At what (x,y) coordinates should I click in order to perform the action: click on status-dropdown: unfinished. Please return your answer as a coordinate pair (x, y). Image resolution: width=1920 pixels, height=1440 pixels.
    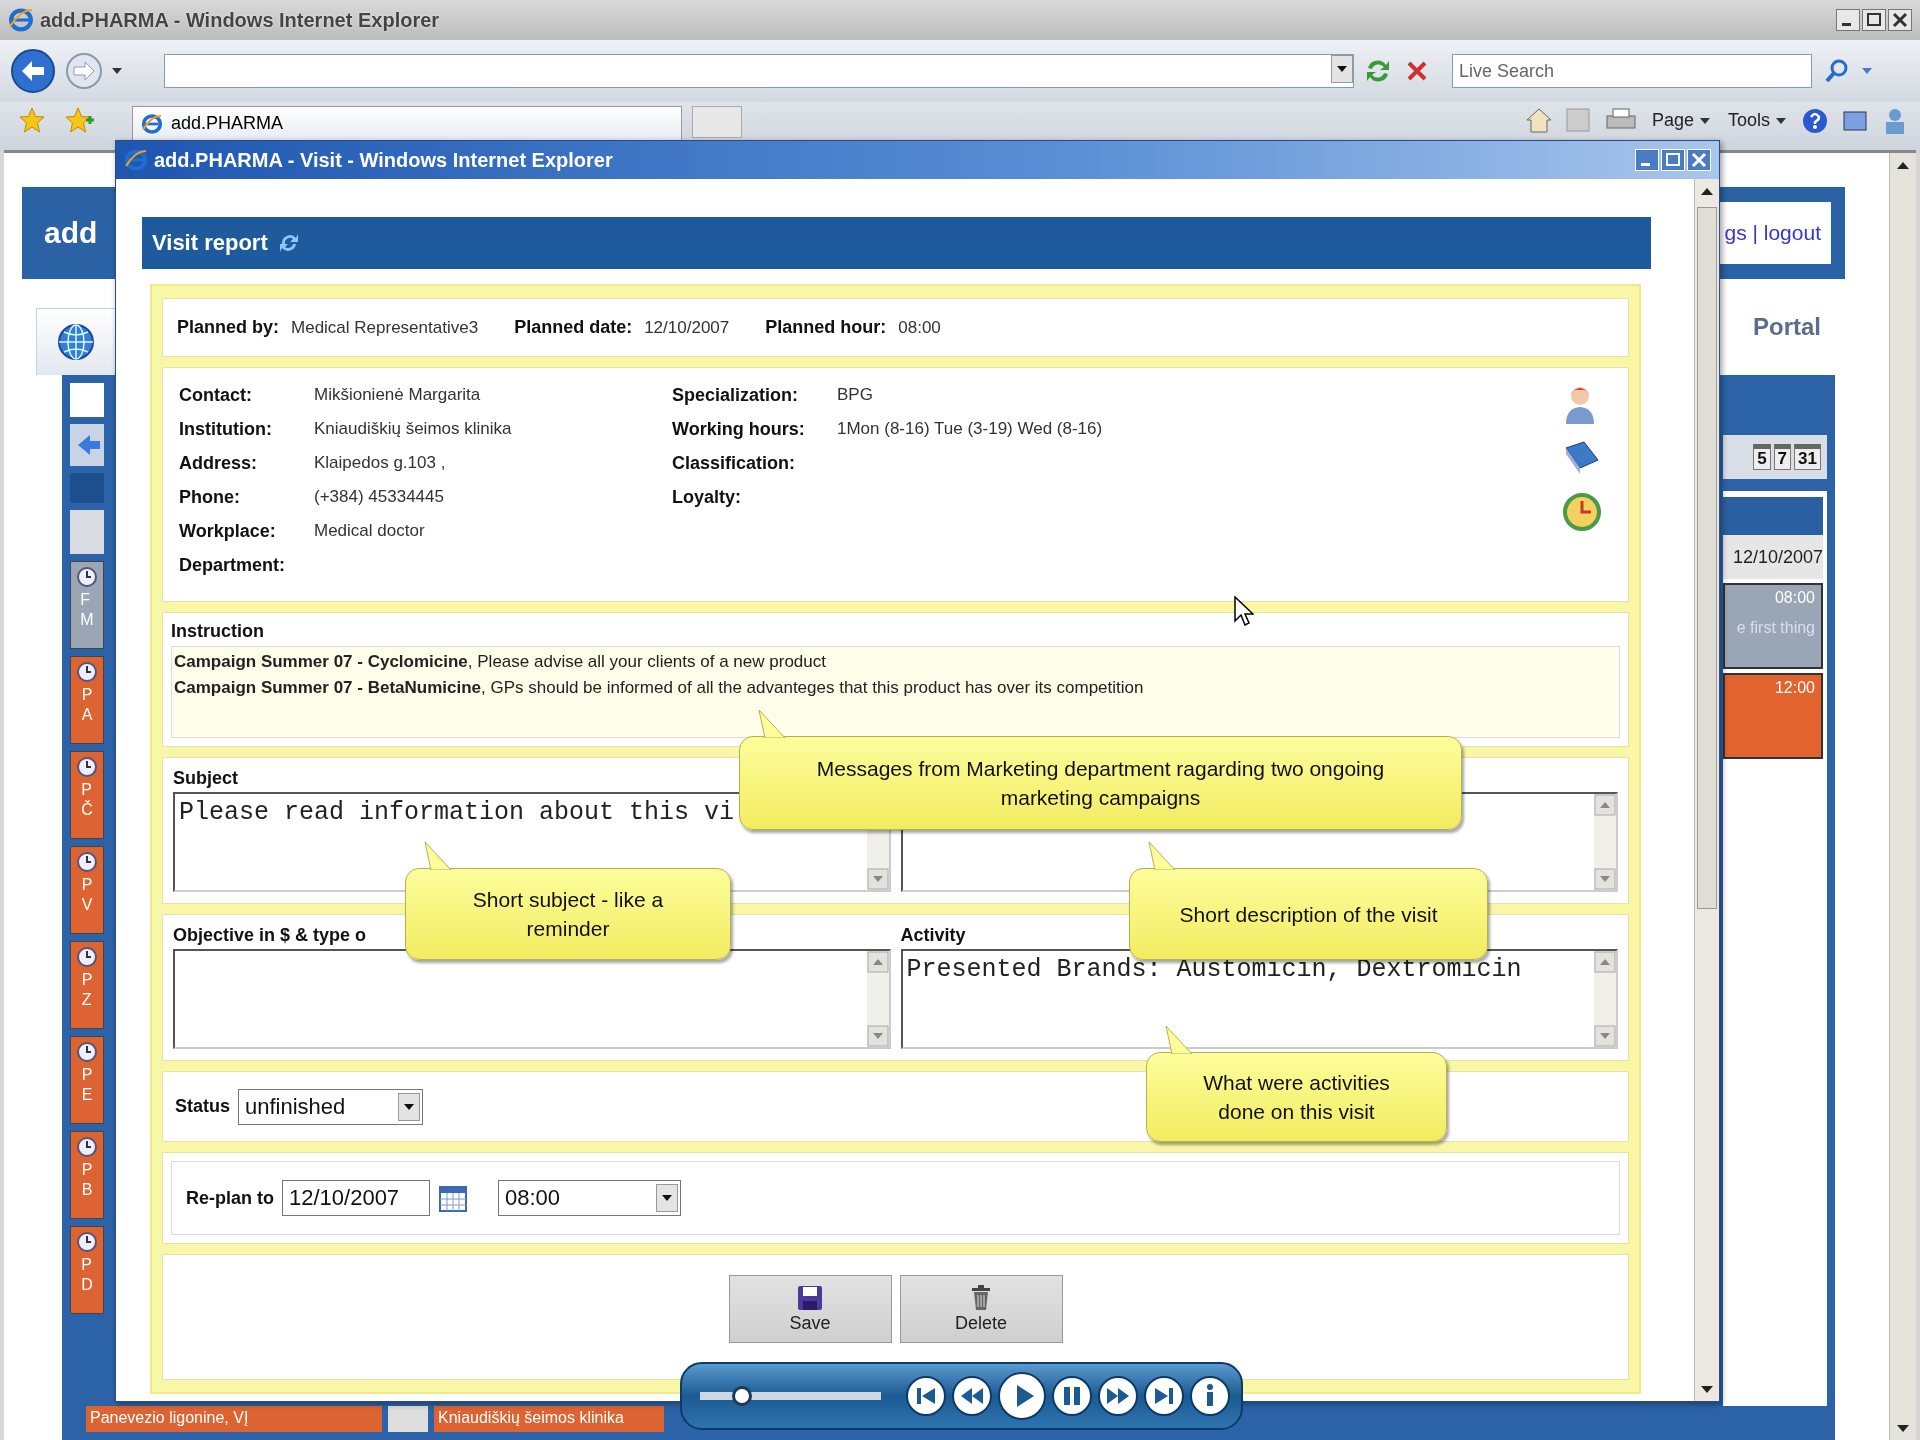
    Looking at the image, I should click on (330, 1106).